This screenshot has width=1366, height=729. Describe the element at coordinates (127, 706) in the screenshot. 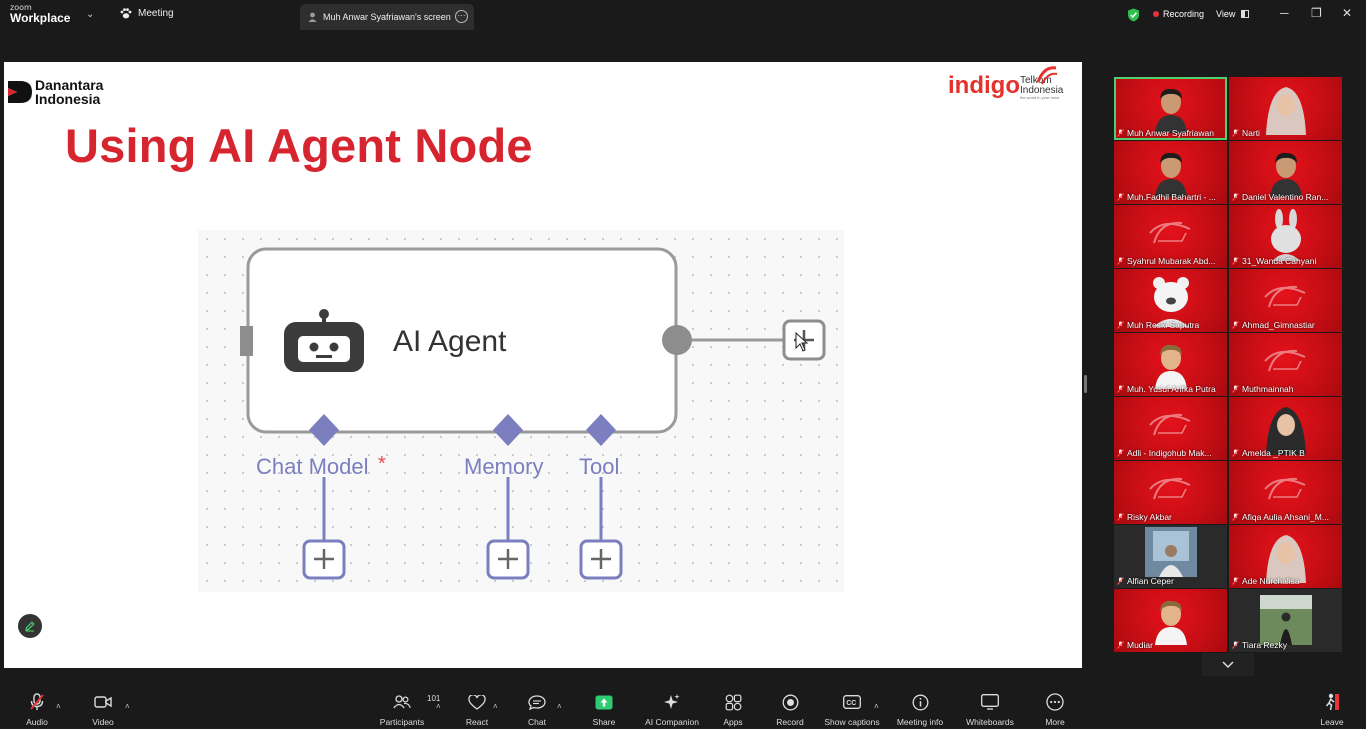

I see `video-options-icon: ˄` at that location.